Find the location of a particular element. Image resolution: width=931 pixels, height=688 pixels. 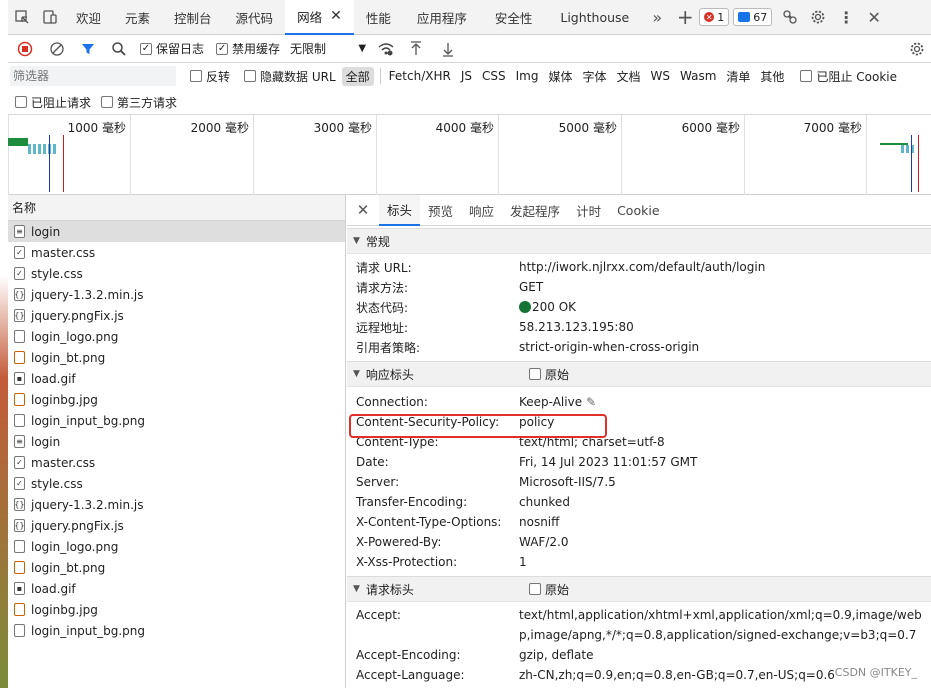

request-headers-section-header: ▼ 请求标头 原始 is located at coordinates (639, 589).